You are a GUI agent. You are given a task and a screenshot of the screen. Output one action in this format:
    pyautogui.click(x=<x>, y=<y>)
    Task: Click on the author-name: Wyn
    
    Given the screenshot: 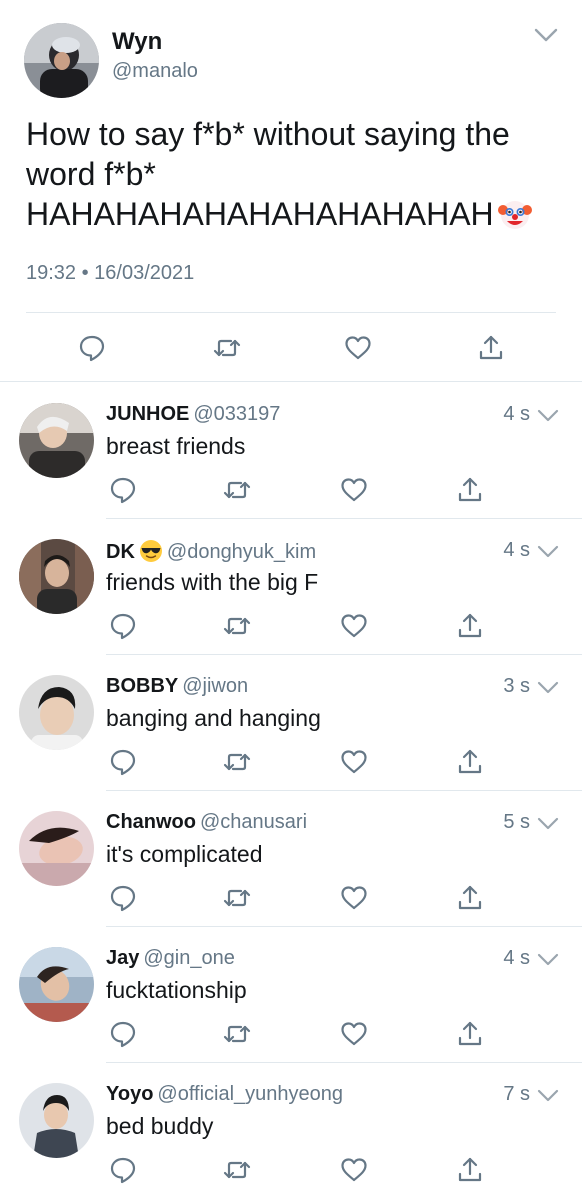 What is the action you would take?
    pyautogui.click(x=137, y=42)
    